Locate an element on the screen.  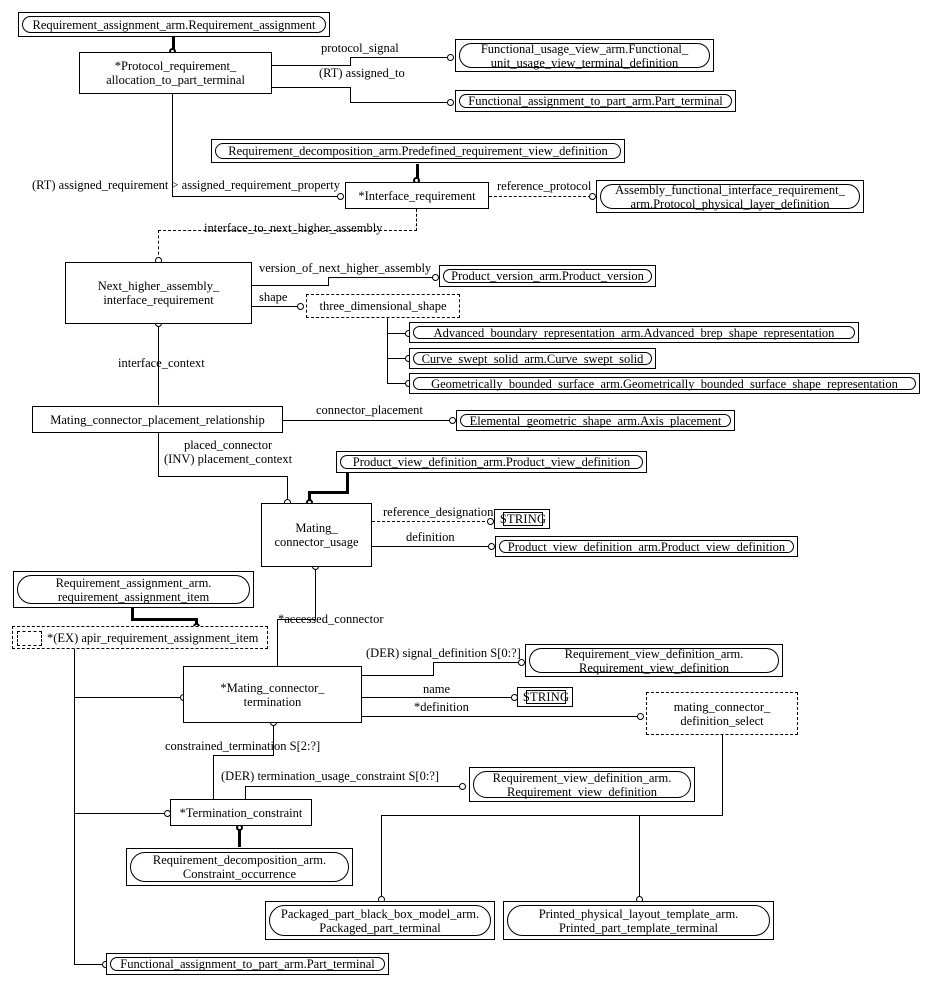
node-mating-connector-usage: Mating_ connector_usage is located at coordinates (316, 535).